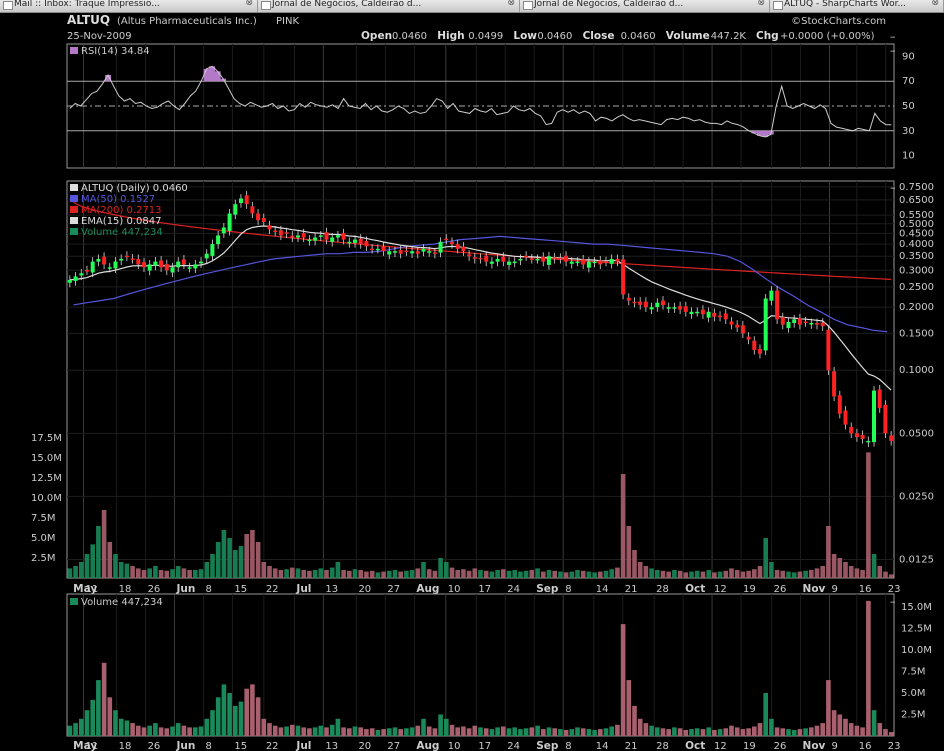 Image resolution: width=944 pixels, height=751 pixels. What do you see at coordinates (43, 518) in the screenshot?
I see `volume-overlay-tick-label: 7.5M` at bounding box center [43, 518].